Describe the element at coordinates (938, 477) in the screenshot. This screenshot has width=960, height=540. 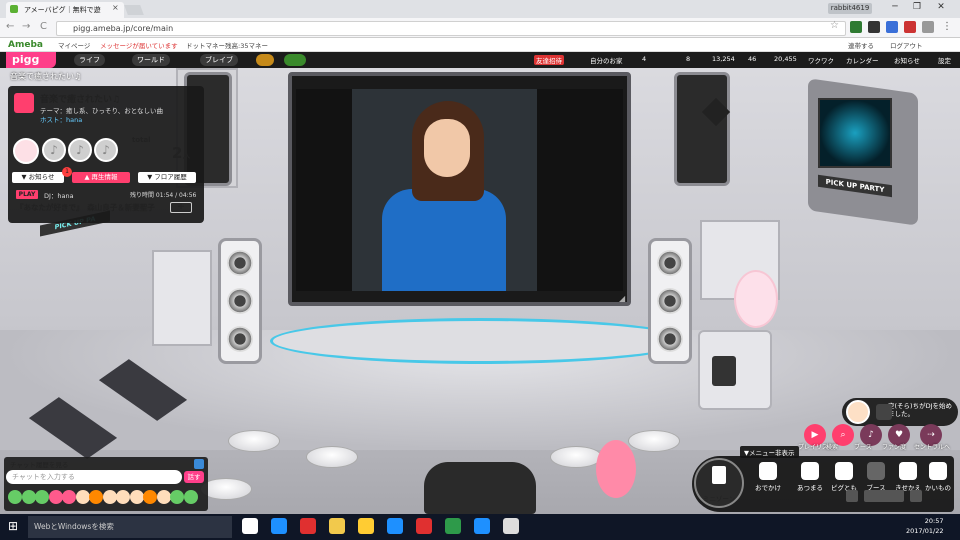
I see `menu-button-6: かいもの` at that location.